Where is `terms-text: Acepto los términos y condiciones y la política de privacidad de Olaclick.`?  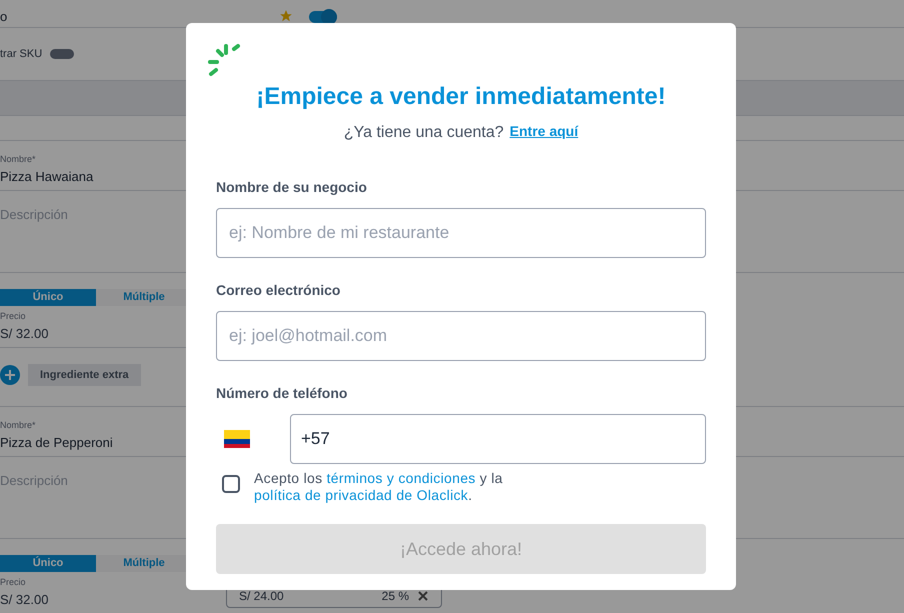 terms-text: Acepto los términos y condiciones y la política de privacidad de Olaclick. is located at coordinates (379, 487).